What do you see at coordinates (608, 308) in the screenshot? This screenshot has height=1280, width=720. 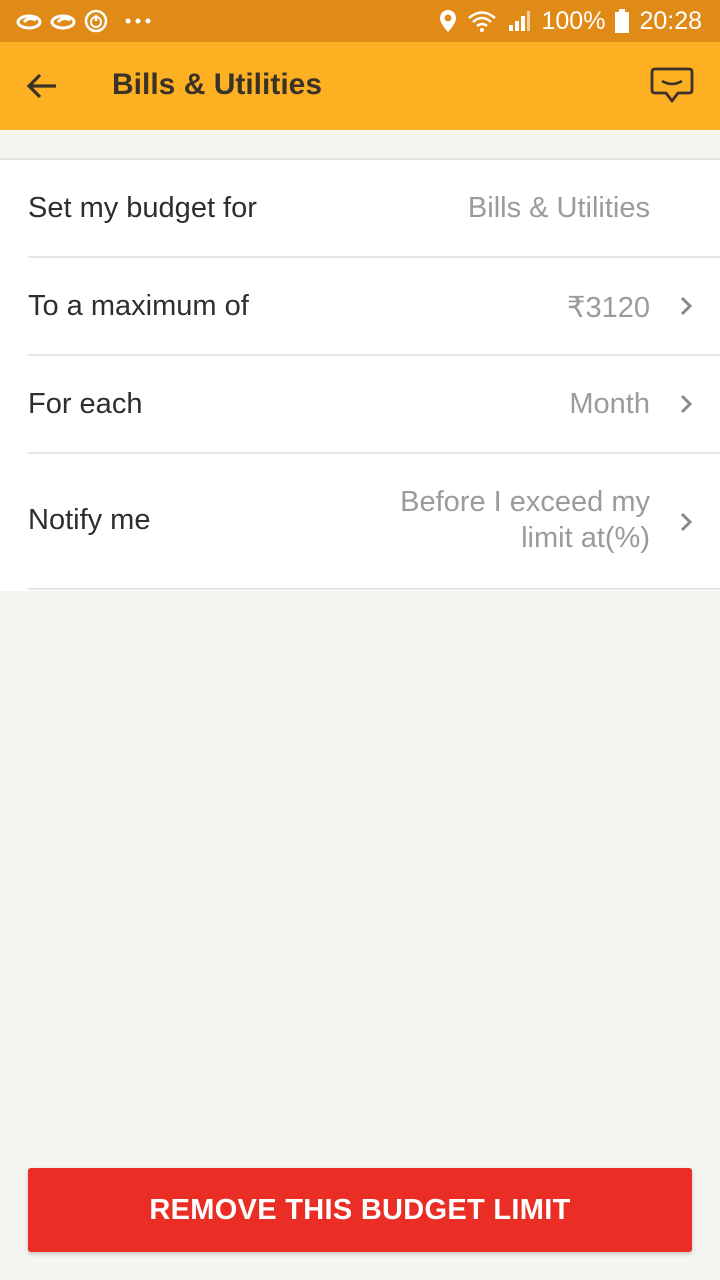 I see `row-value: ₹3120` at bounding box center [608, 308].